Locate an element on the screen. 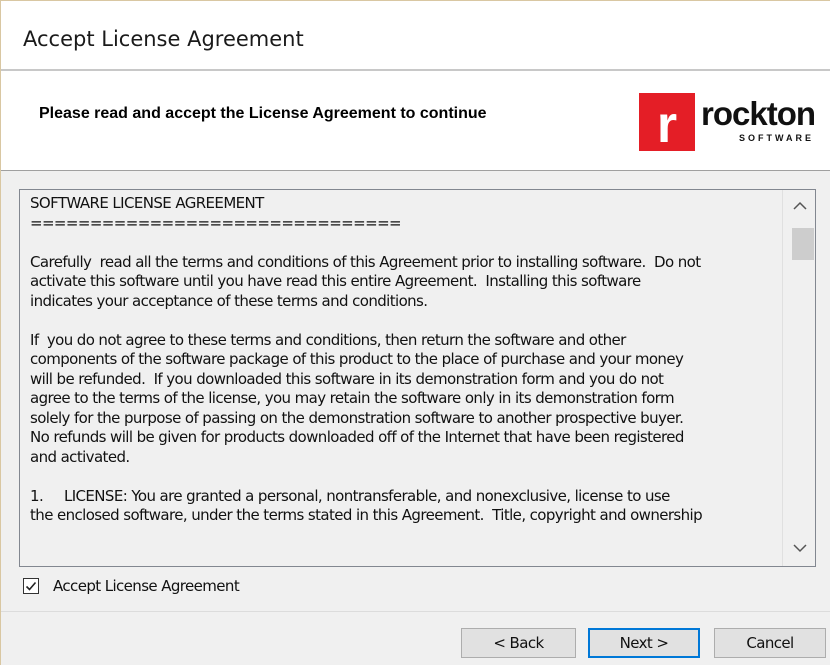 The height and width of the screenshot is (665, 830). accept-row: Accept License Agreement is located at coordinates (131, 586).